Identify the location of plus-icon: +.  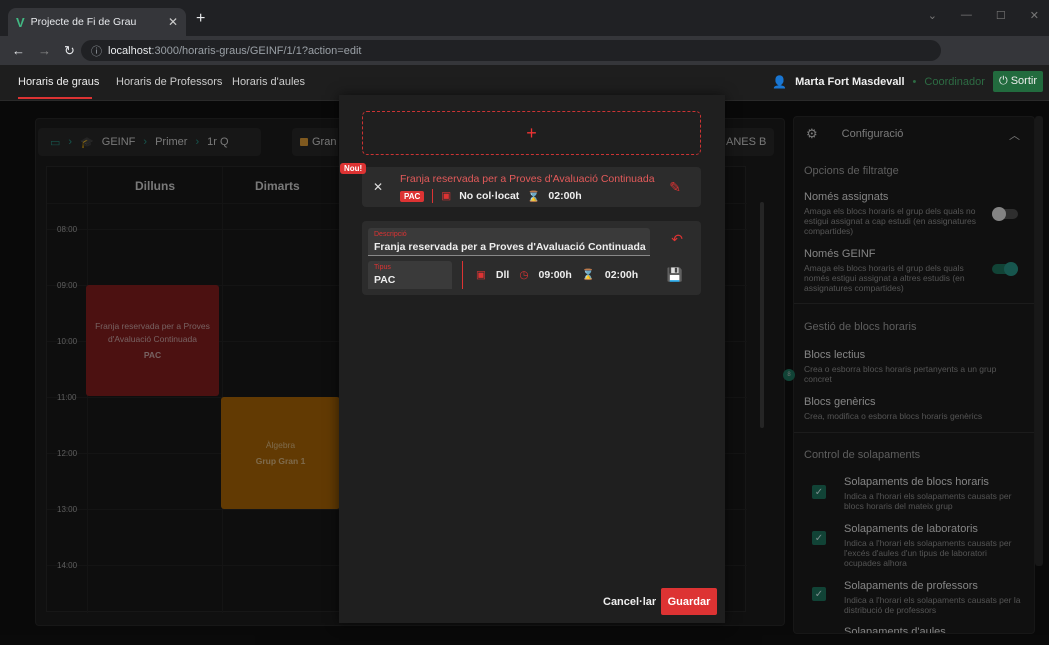
(531, 132).